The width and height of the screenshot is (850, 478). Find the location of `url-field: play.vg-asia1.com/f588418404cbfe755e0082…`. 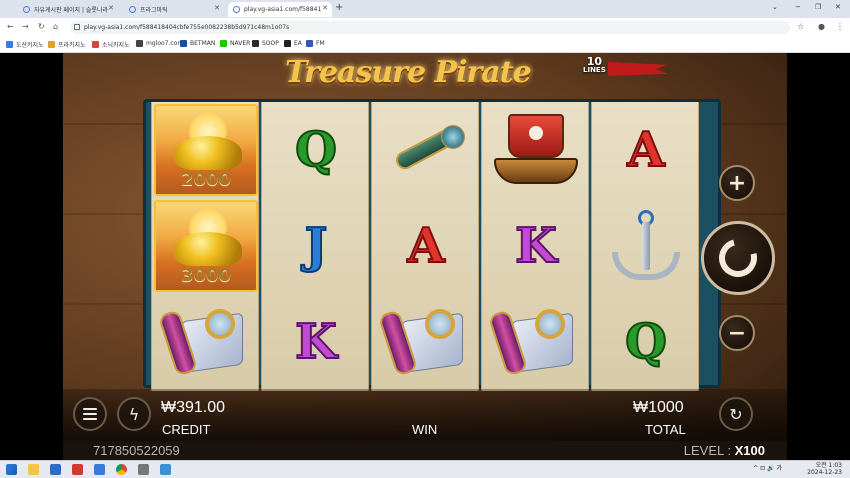

url-field: play.vg-asia1.com/f588418404cbfe755e0082… is located at coordinates (430, 27).